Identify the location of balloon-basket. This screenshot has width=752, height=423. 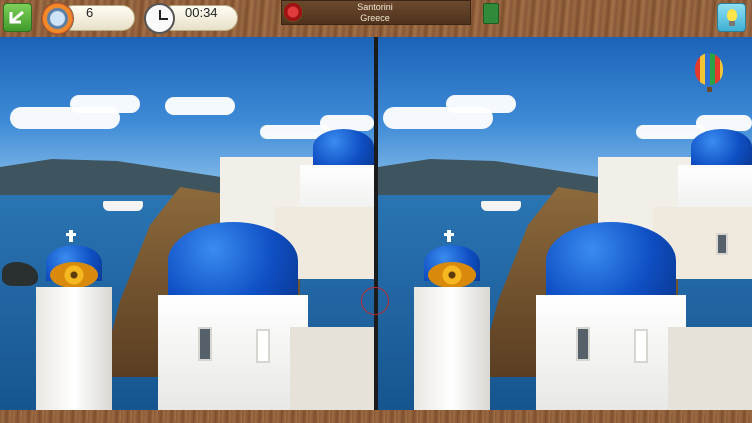
(709, 89).